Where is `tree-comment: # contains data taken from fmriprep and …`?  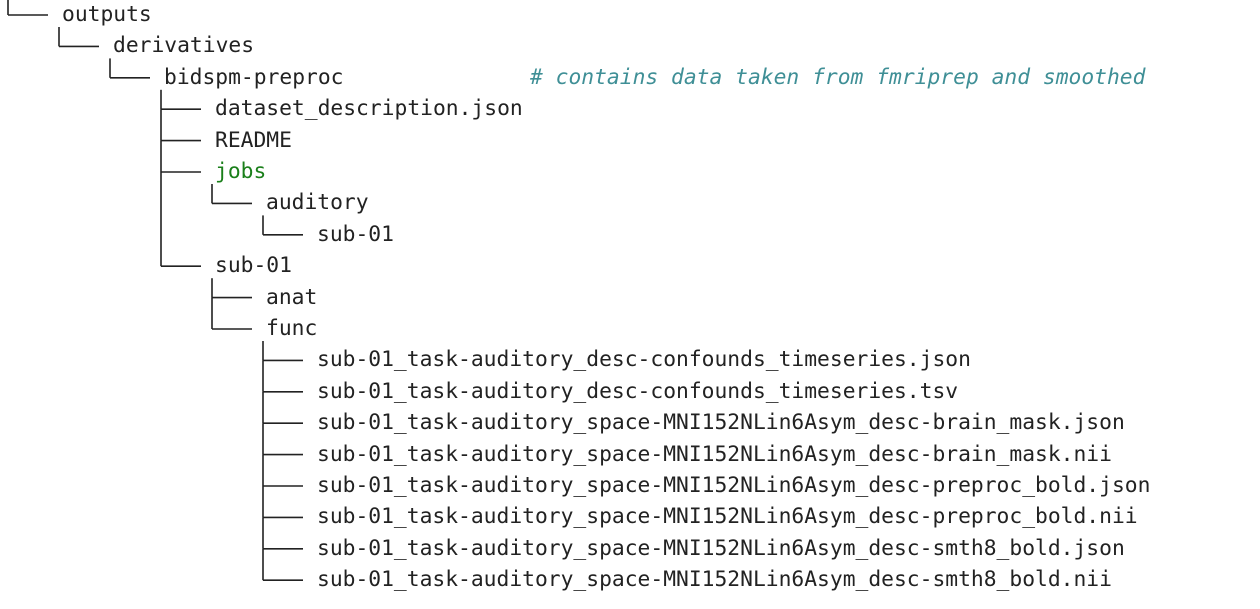
tree-comment: # contains data taken from fmriprep and … is located at coordinates (838, 77).